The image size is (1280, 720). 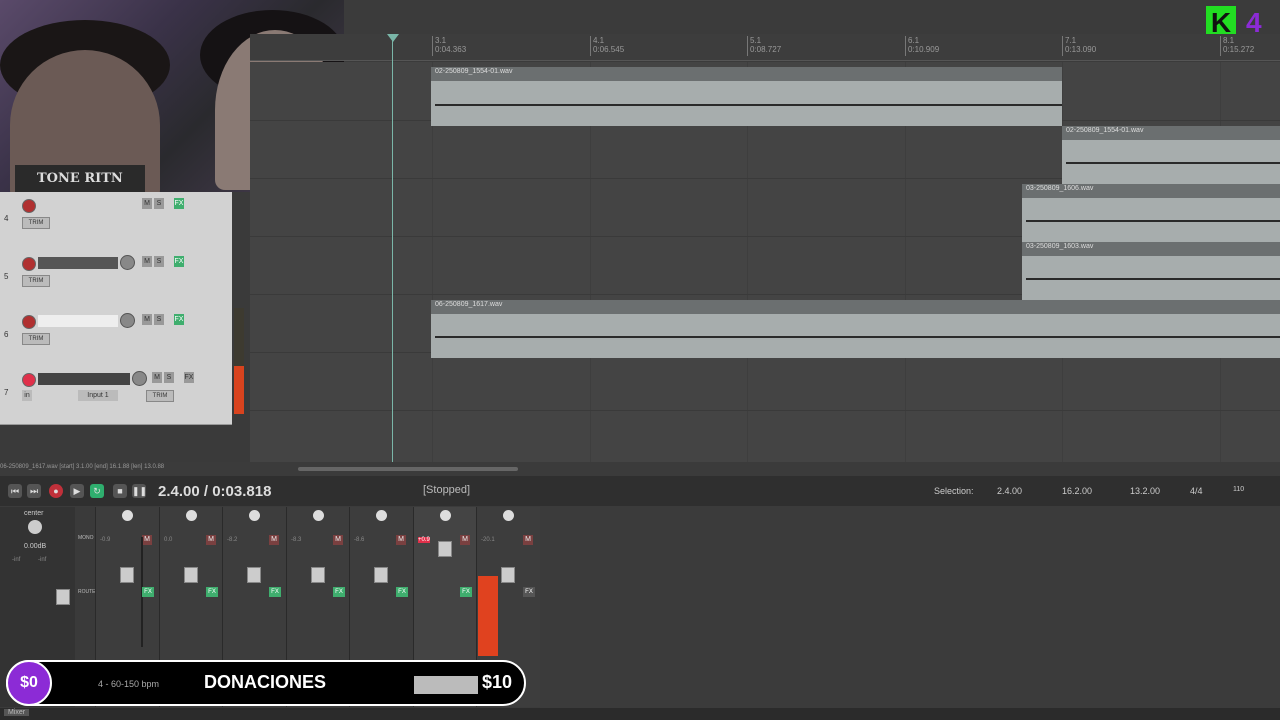 I want to click on track-meter-active, so click(x=239, y=390).